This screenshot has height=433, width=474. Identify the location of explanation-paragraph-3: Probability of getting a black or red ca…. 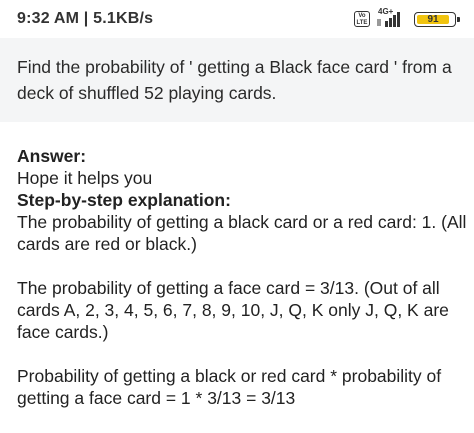
(229, 387).